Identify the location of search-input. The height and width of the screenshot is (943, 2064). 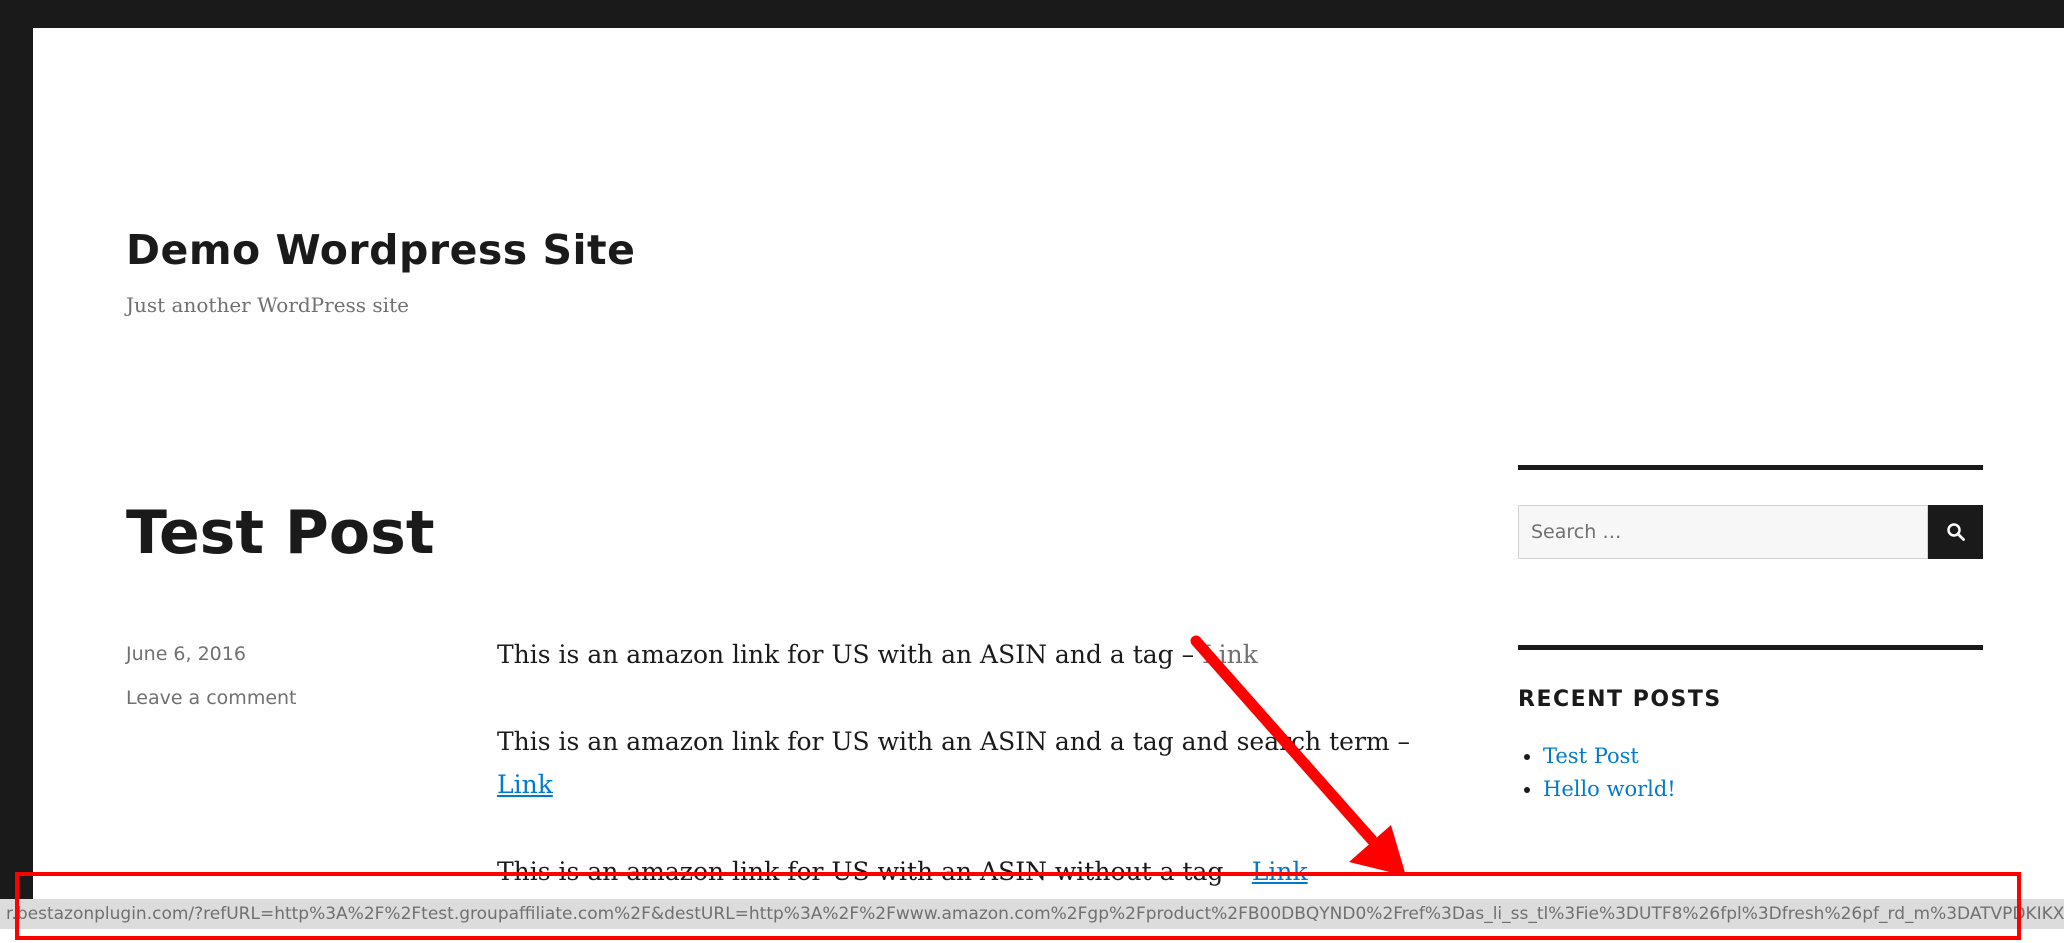
(1723, 532).